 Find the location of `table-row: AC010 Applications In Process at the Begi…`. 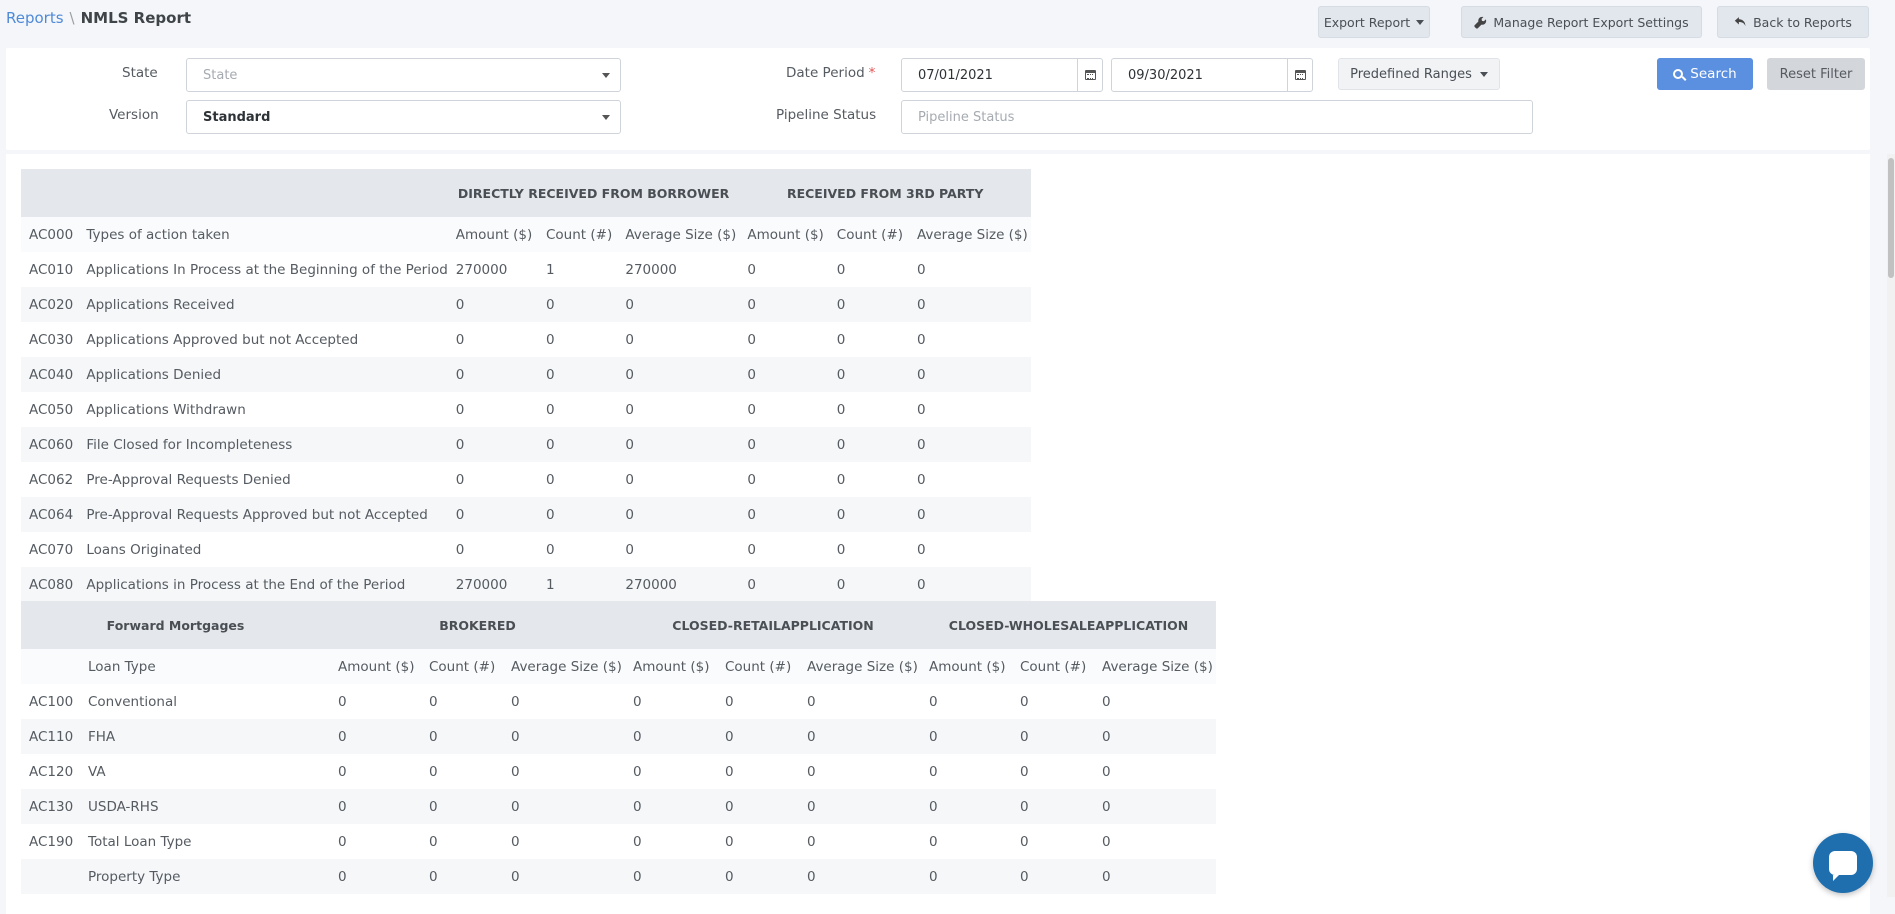

table-row: AC010 Applications In Process at the Begi… is located at coordinates (526, 269).